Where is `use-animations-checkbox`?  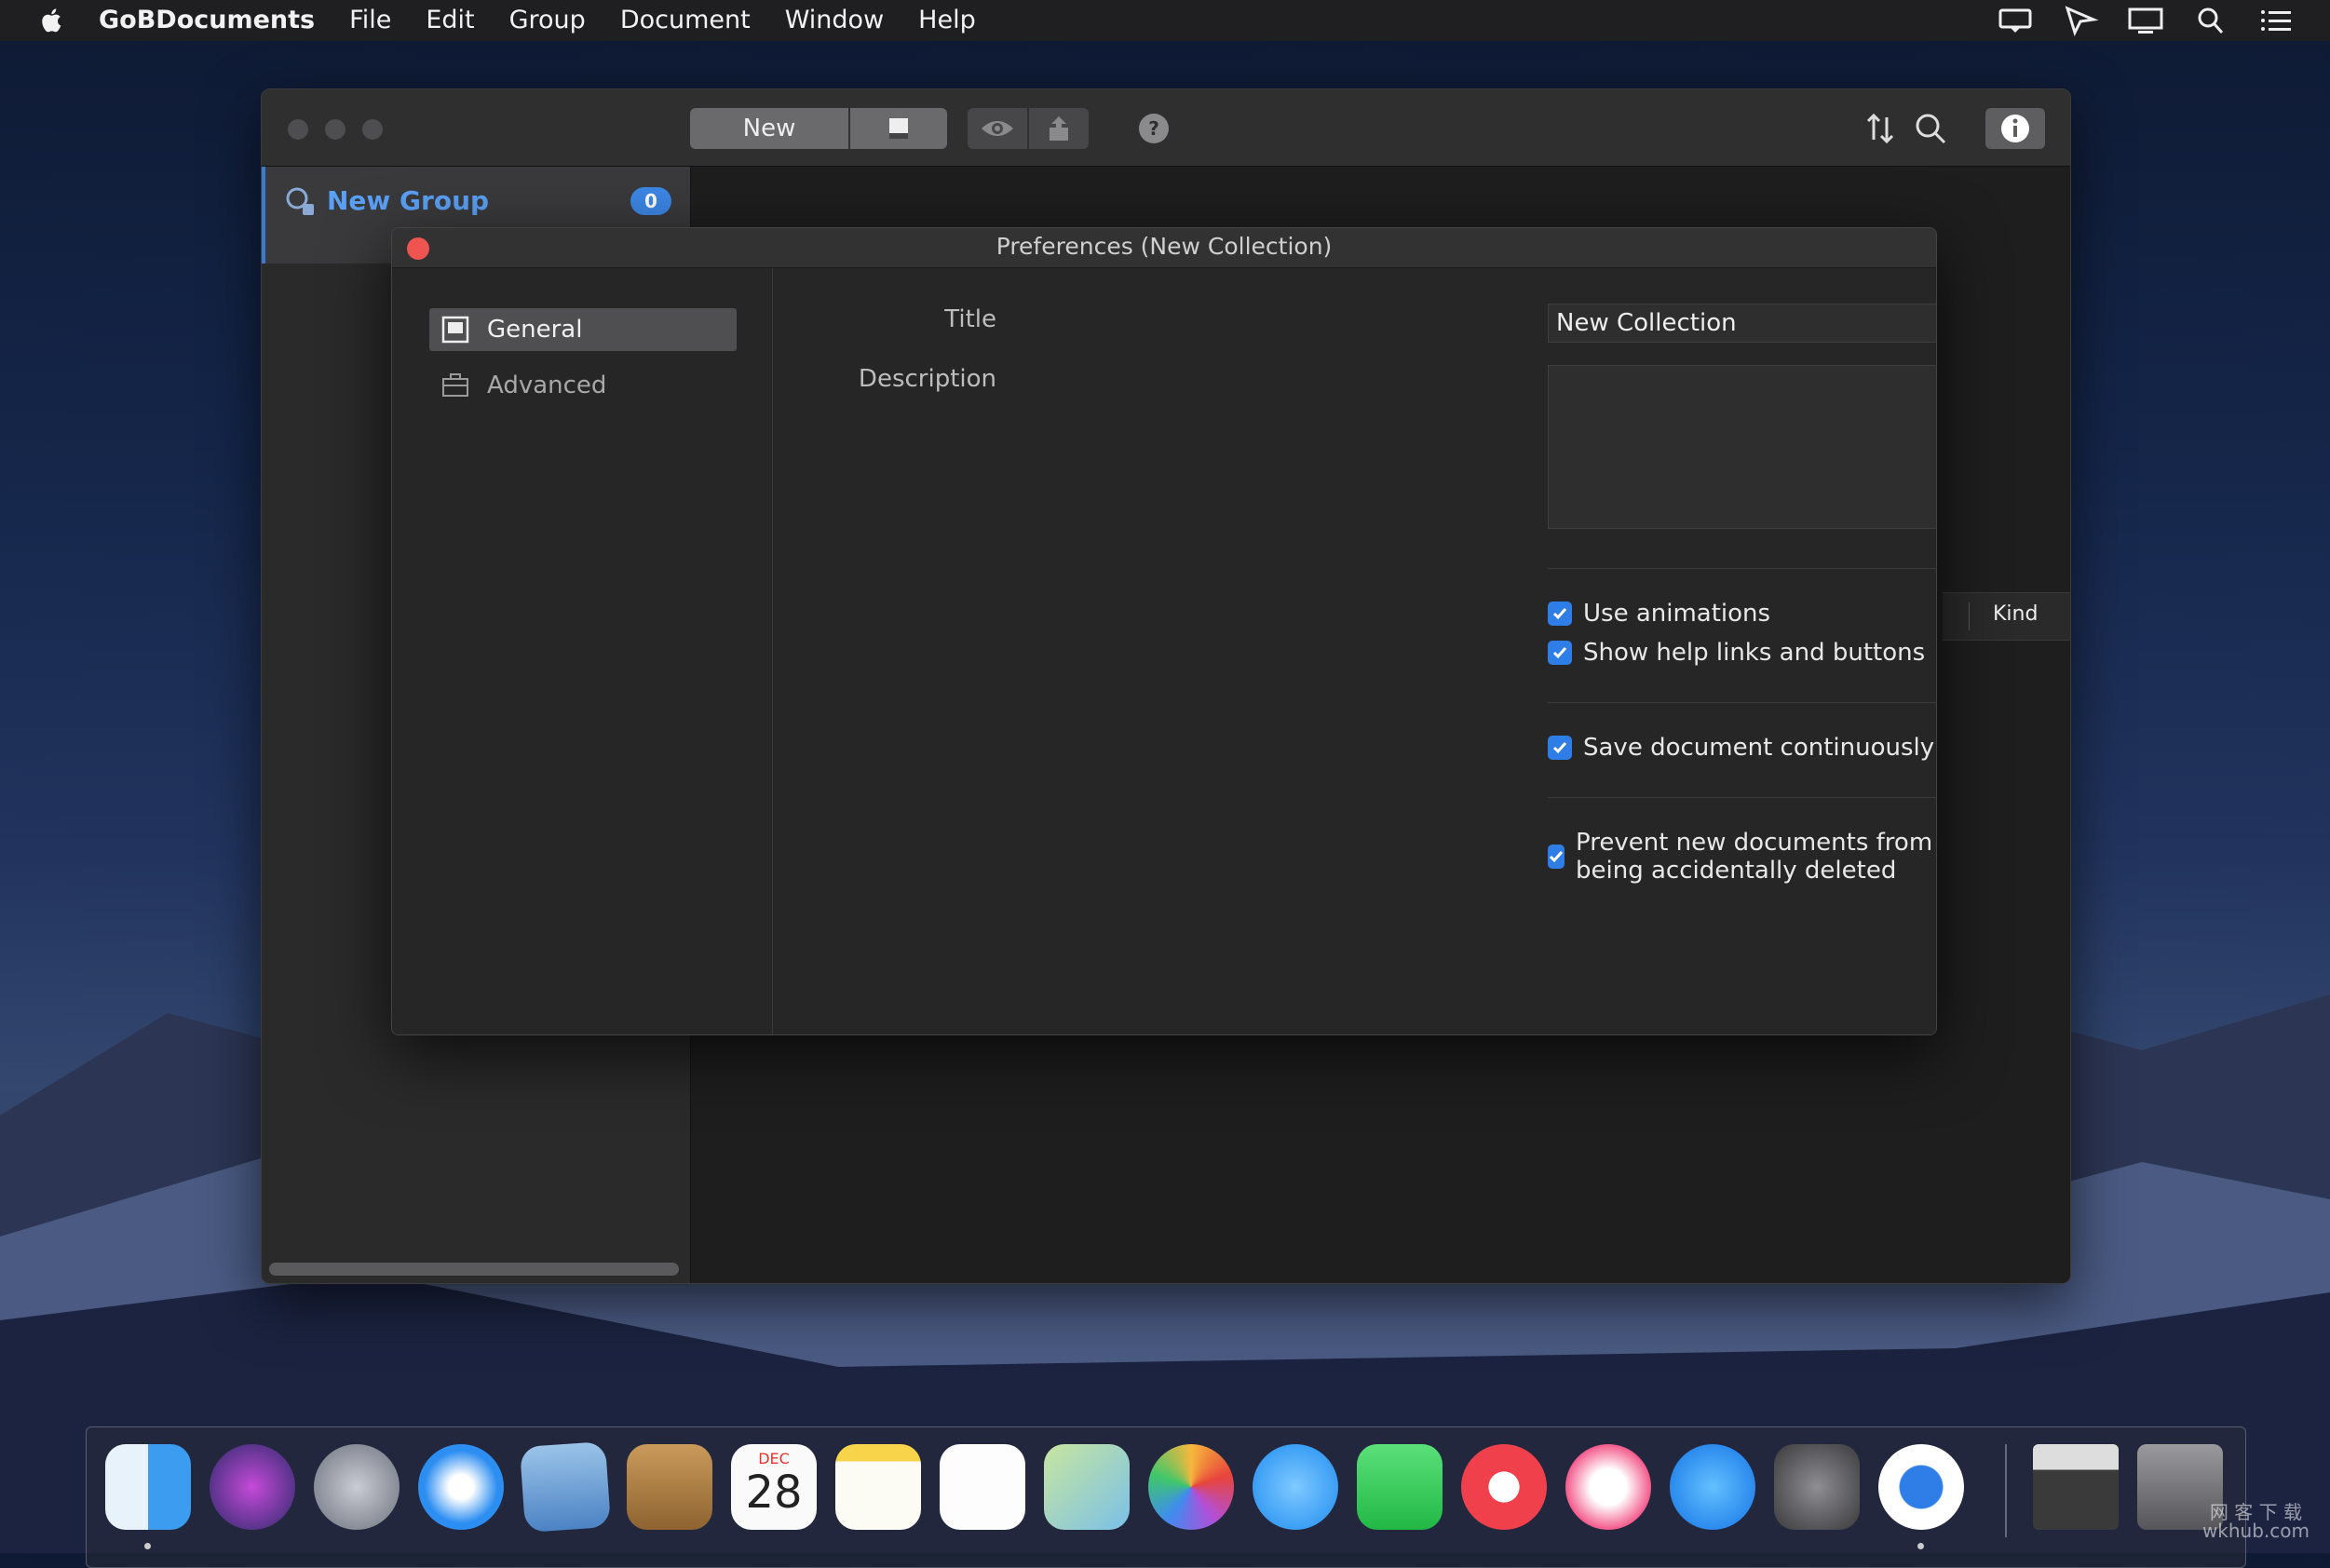
use-animations-checkbox is located at coordinates (1560, 614).